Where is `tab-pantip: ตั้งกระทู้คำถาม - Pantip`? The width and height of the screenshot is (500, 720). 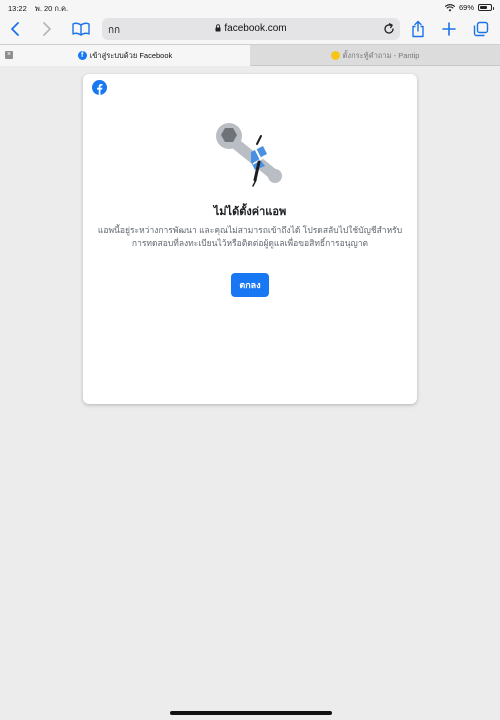 tab-pantip: ตั้งกระทู้คำถาม - Pantip is located at coordinates (375, 55).